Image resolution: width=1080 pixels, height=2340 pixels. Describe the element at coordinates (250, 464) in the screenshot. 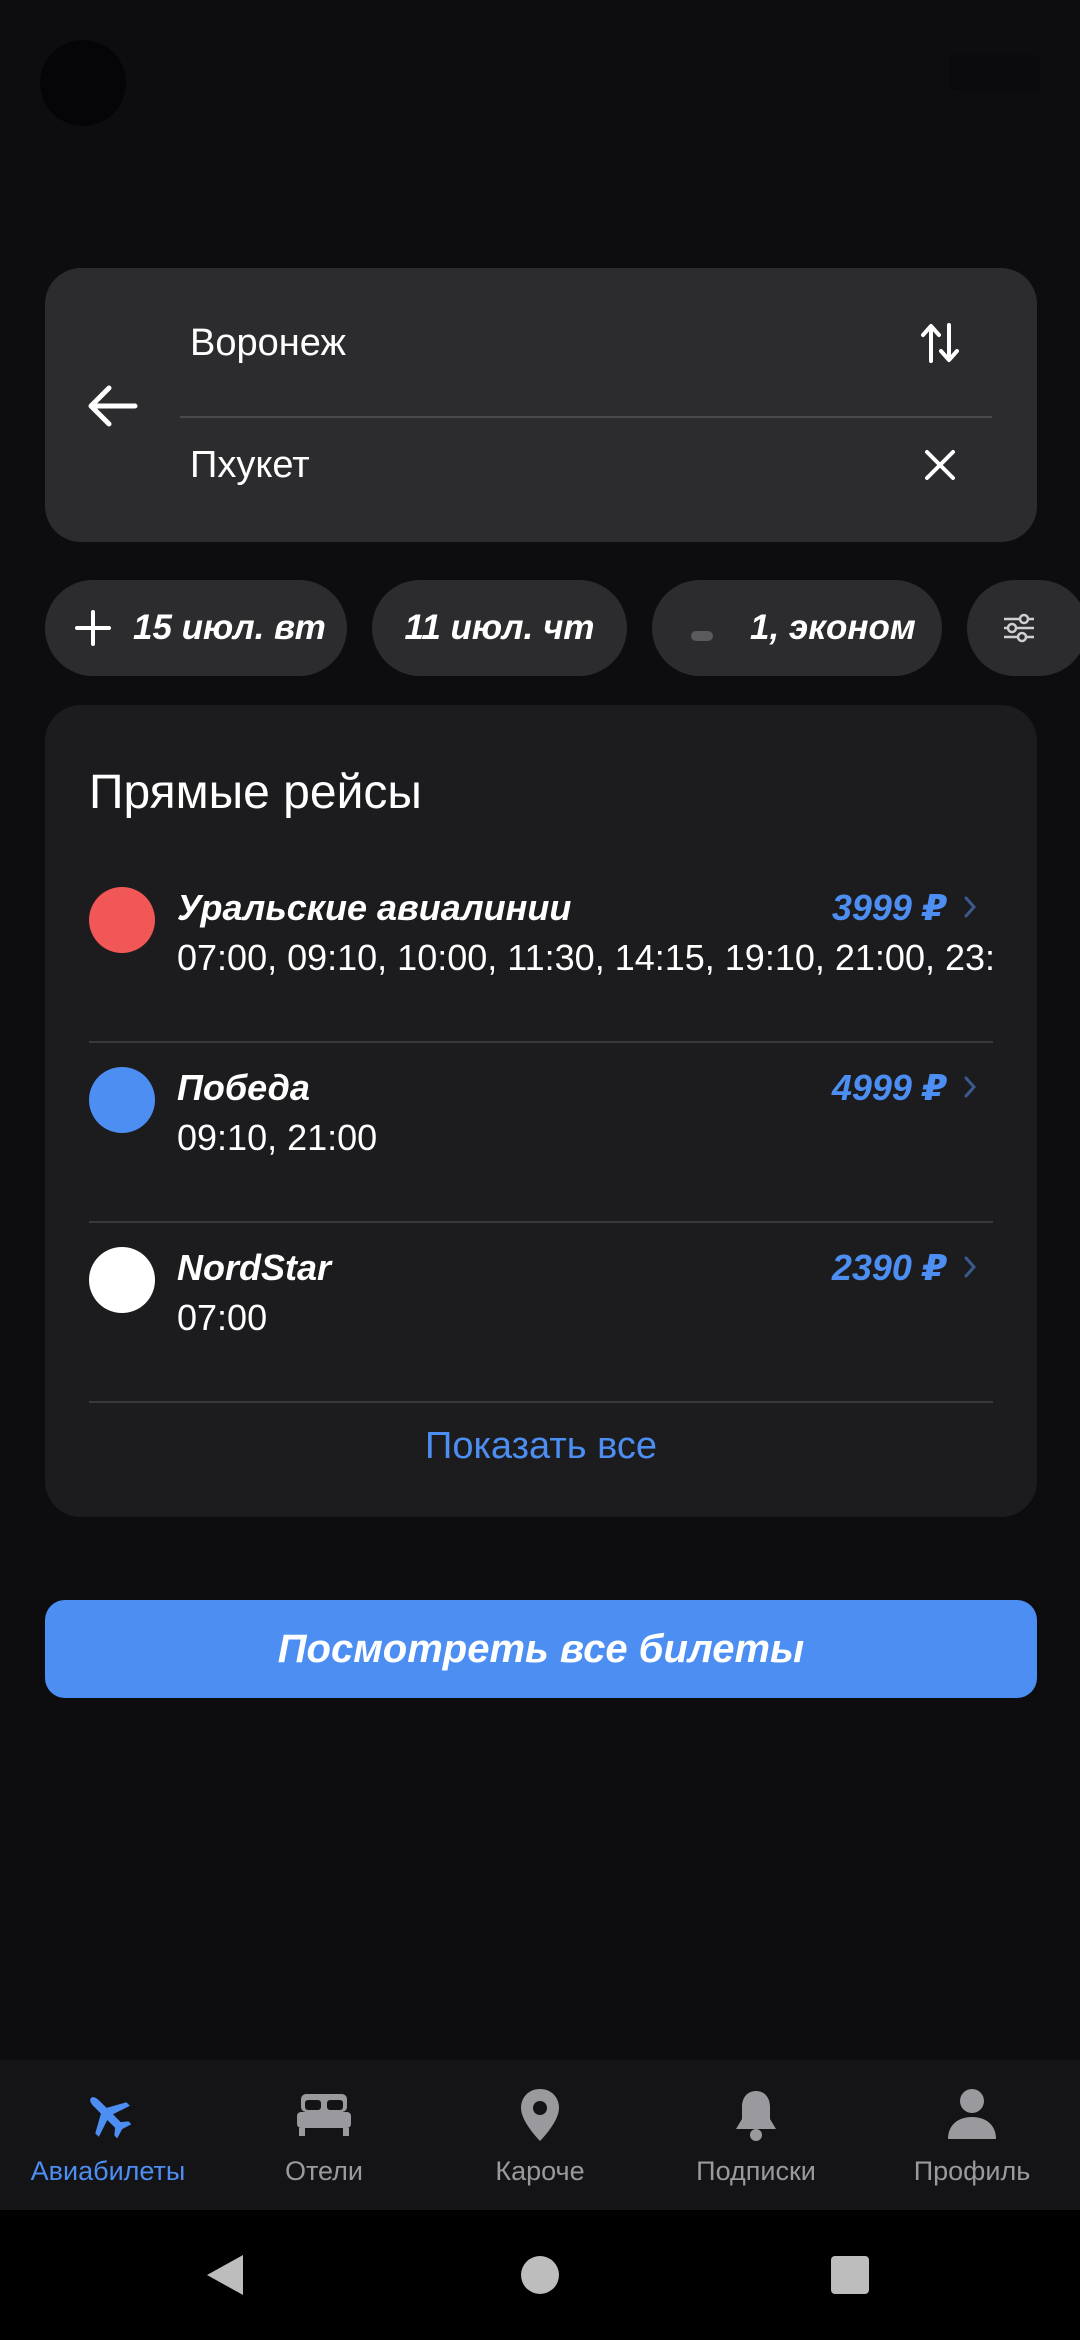

I see `destination-city: Пхукет` at that location.